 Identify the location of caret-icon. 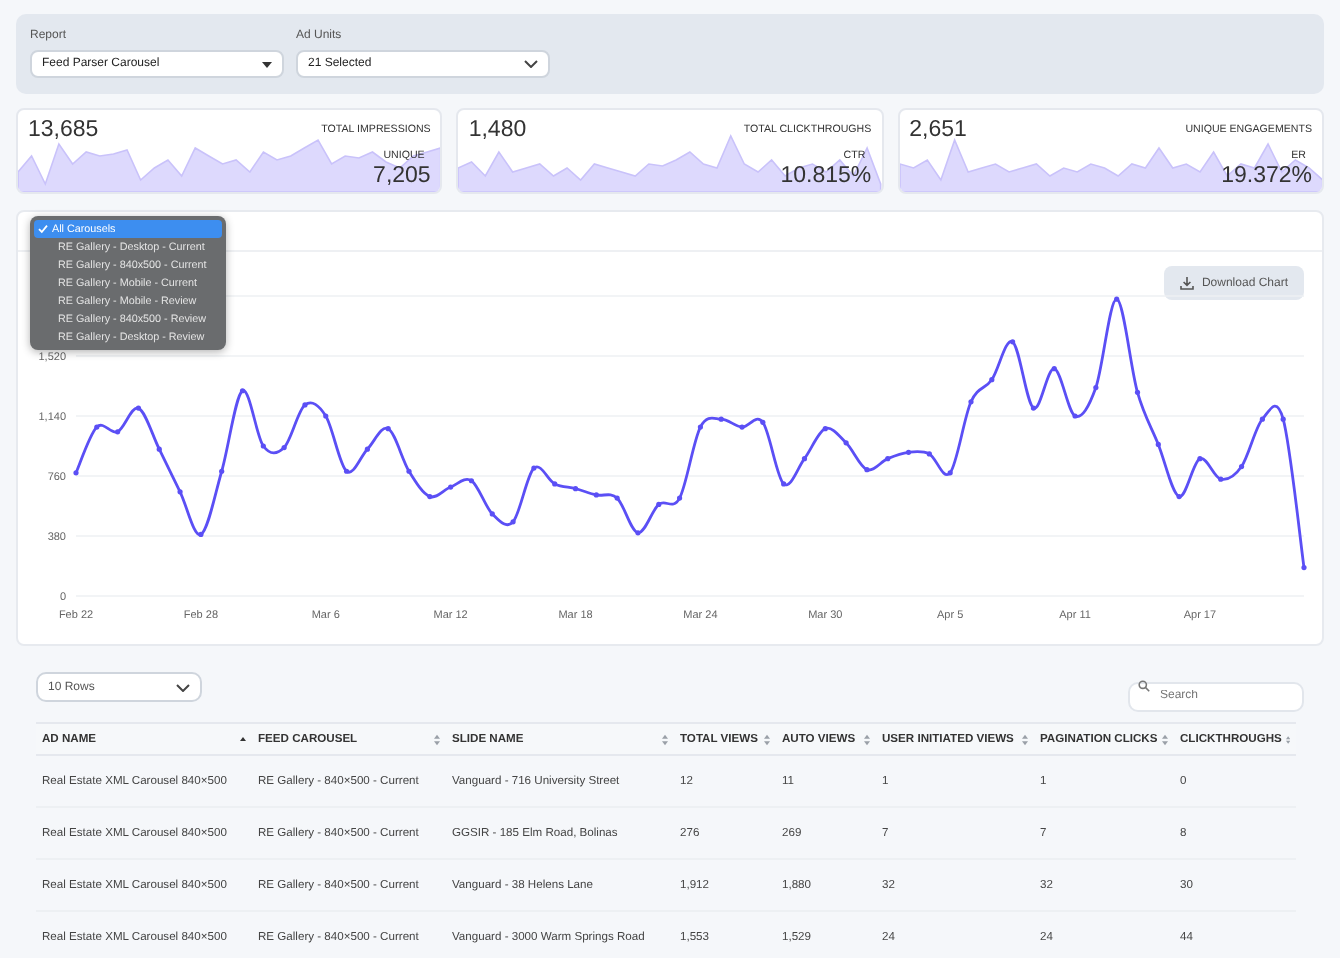
(267, 64).